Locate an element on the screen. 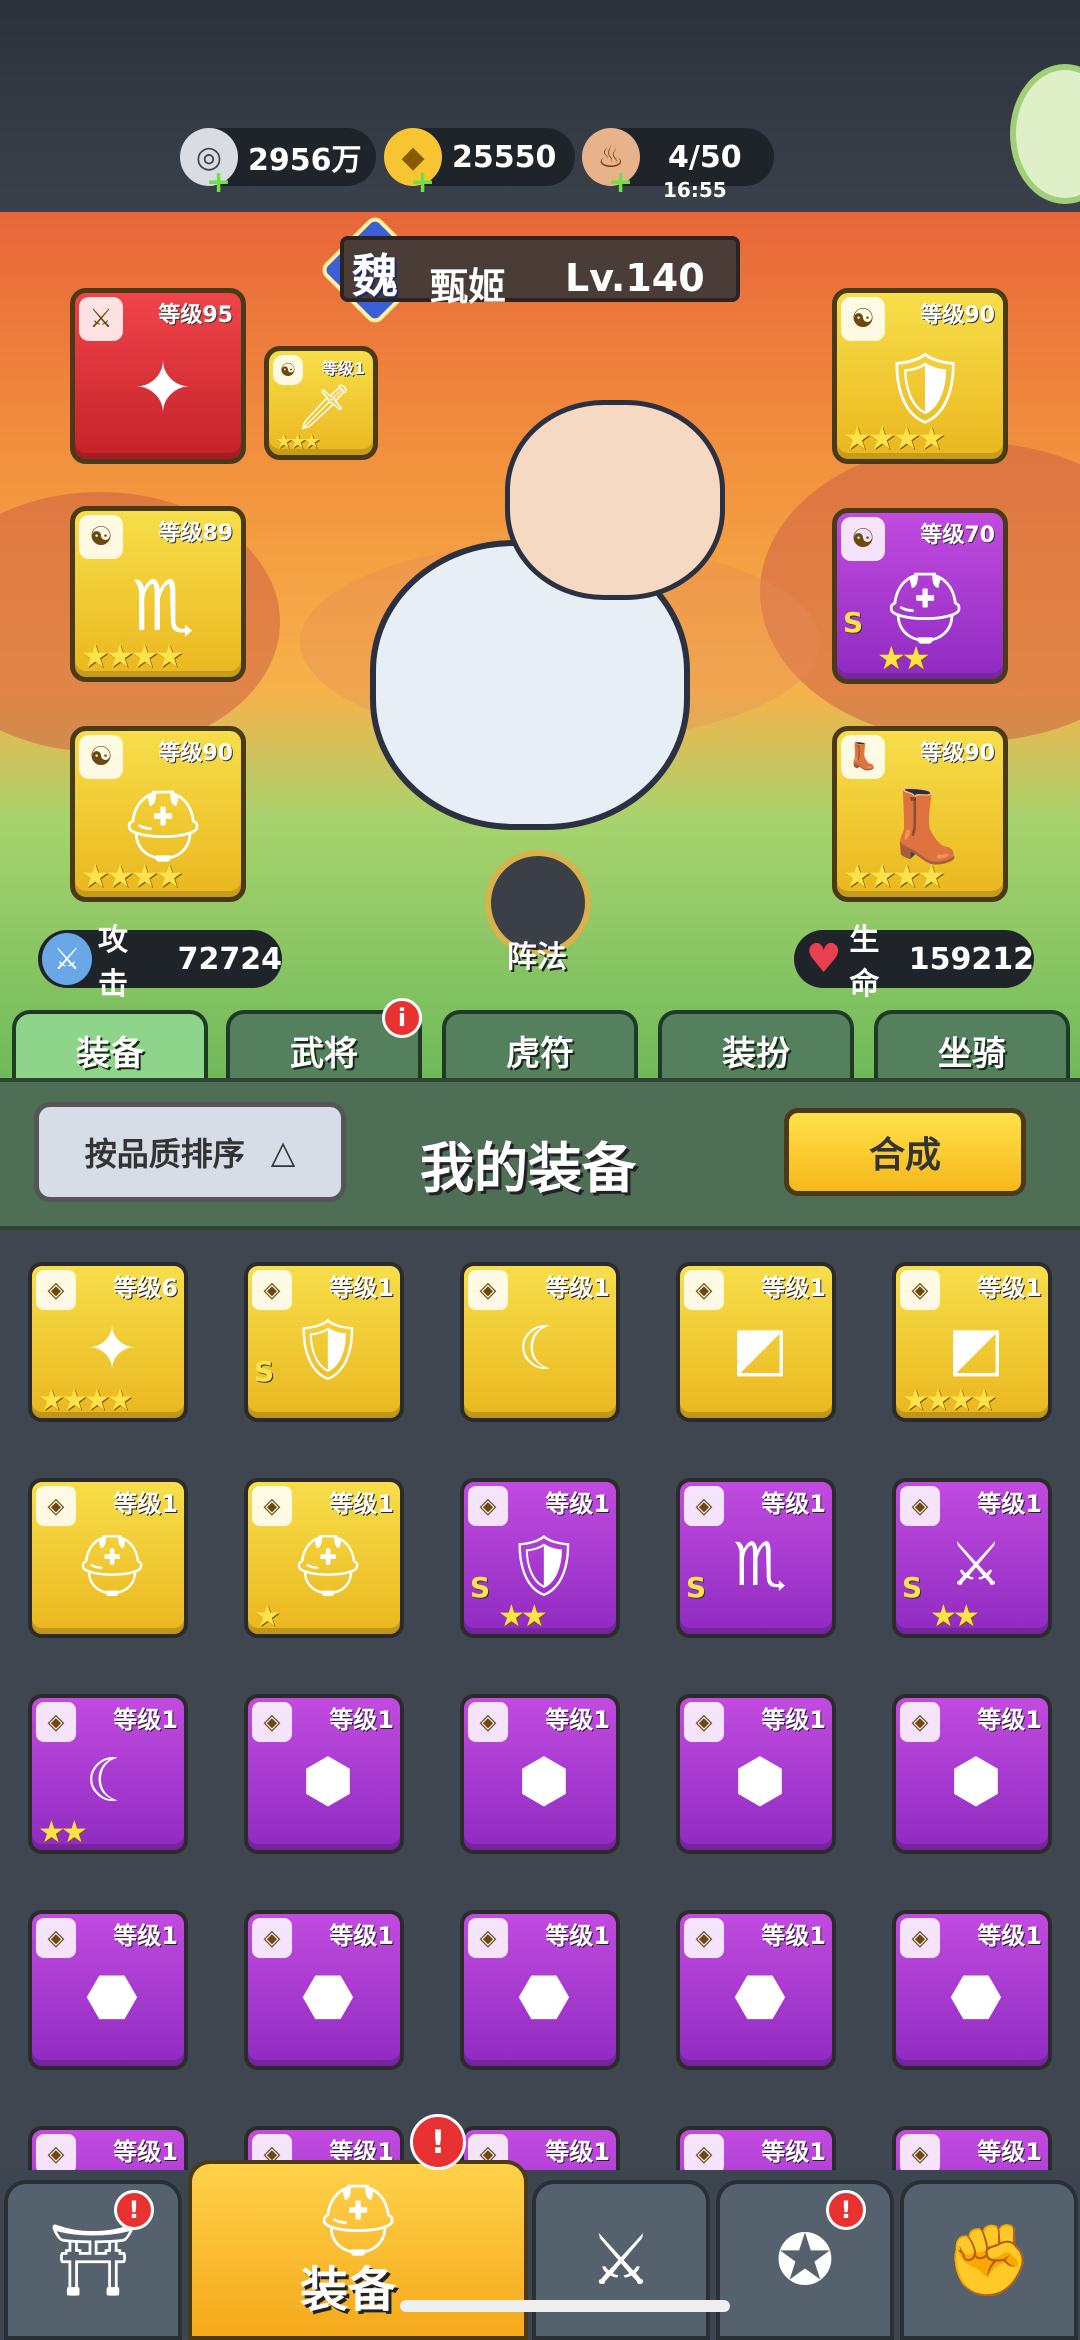 This screenshot has height=2340, width=1080. hp-value: 159212 is located at coordinates (971, 959).